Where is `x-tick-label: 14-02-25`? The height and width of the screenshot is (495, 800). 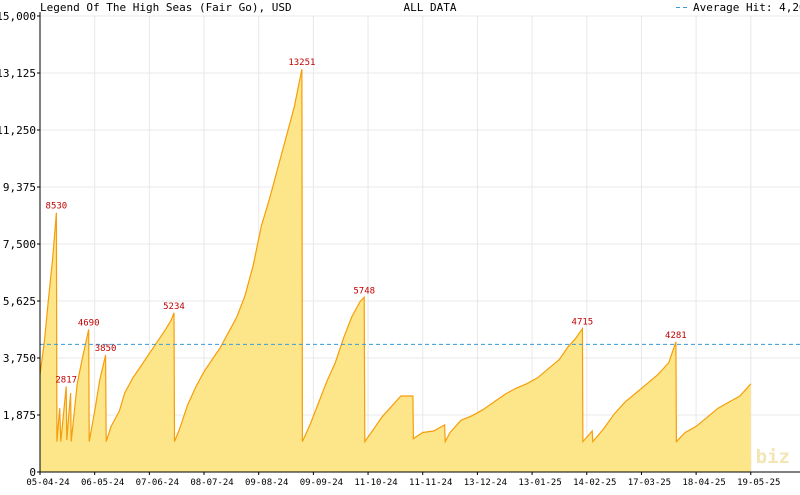
x-tick-label: 14-02-25 is located at coordinates (594, 483).